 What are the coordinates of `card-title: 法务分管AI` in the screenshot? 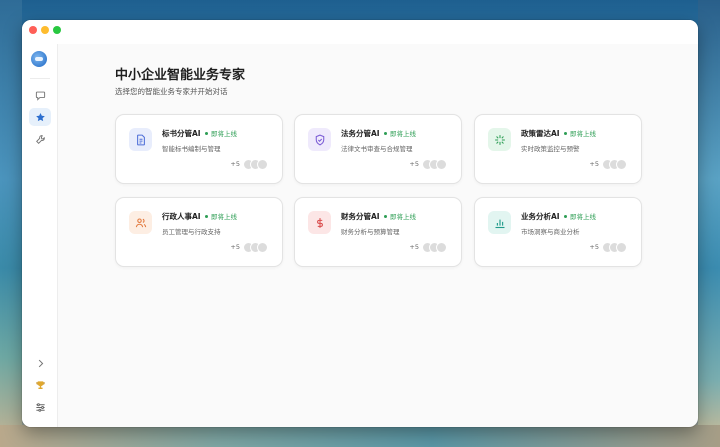 It's located at (360, 133).